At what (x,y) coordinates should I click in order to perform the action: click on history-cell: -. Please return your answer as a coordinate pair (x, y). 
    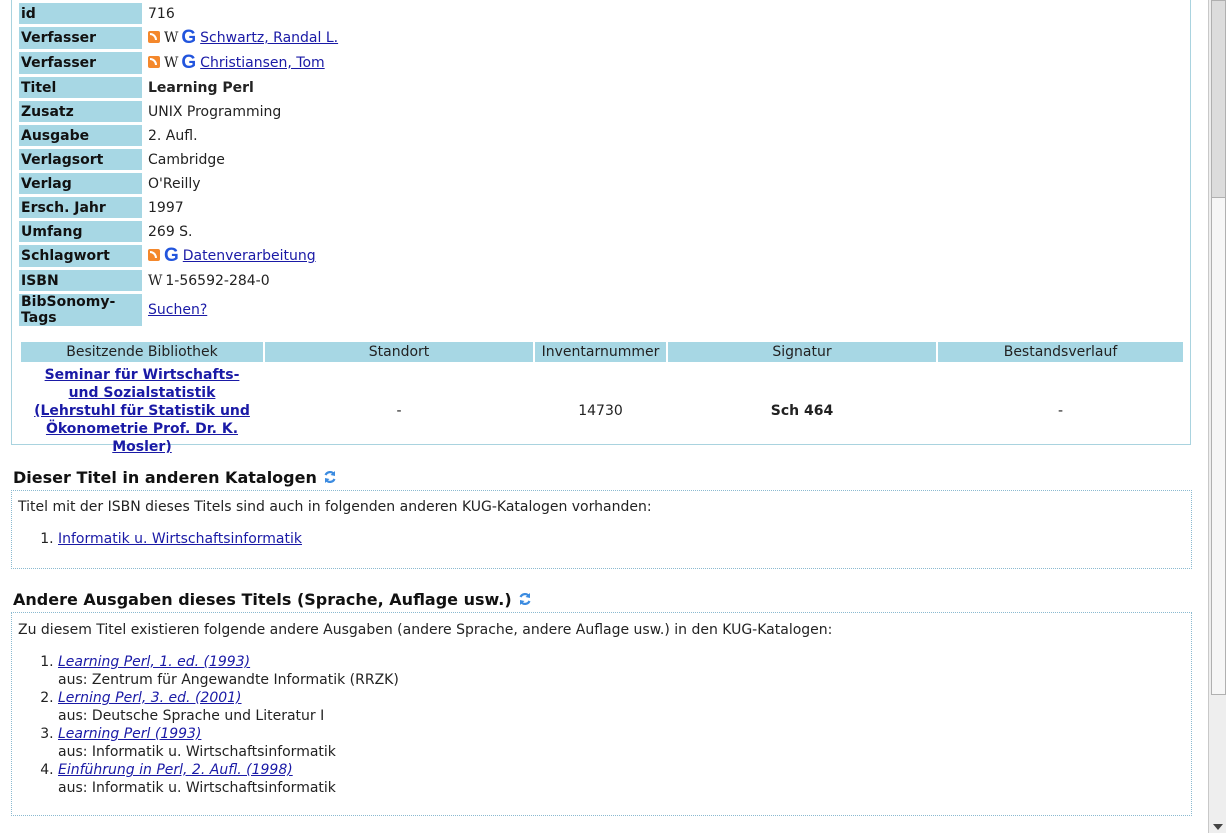
    Looking at the image, I should click on (1060, 411).